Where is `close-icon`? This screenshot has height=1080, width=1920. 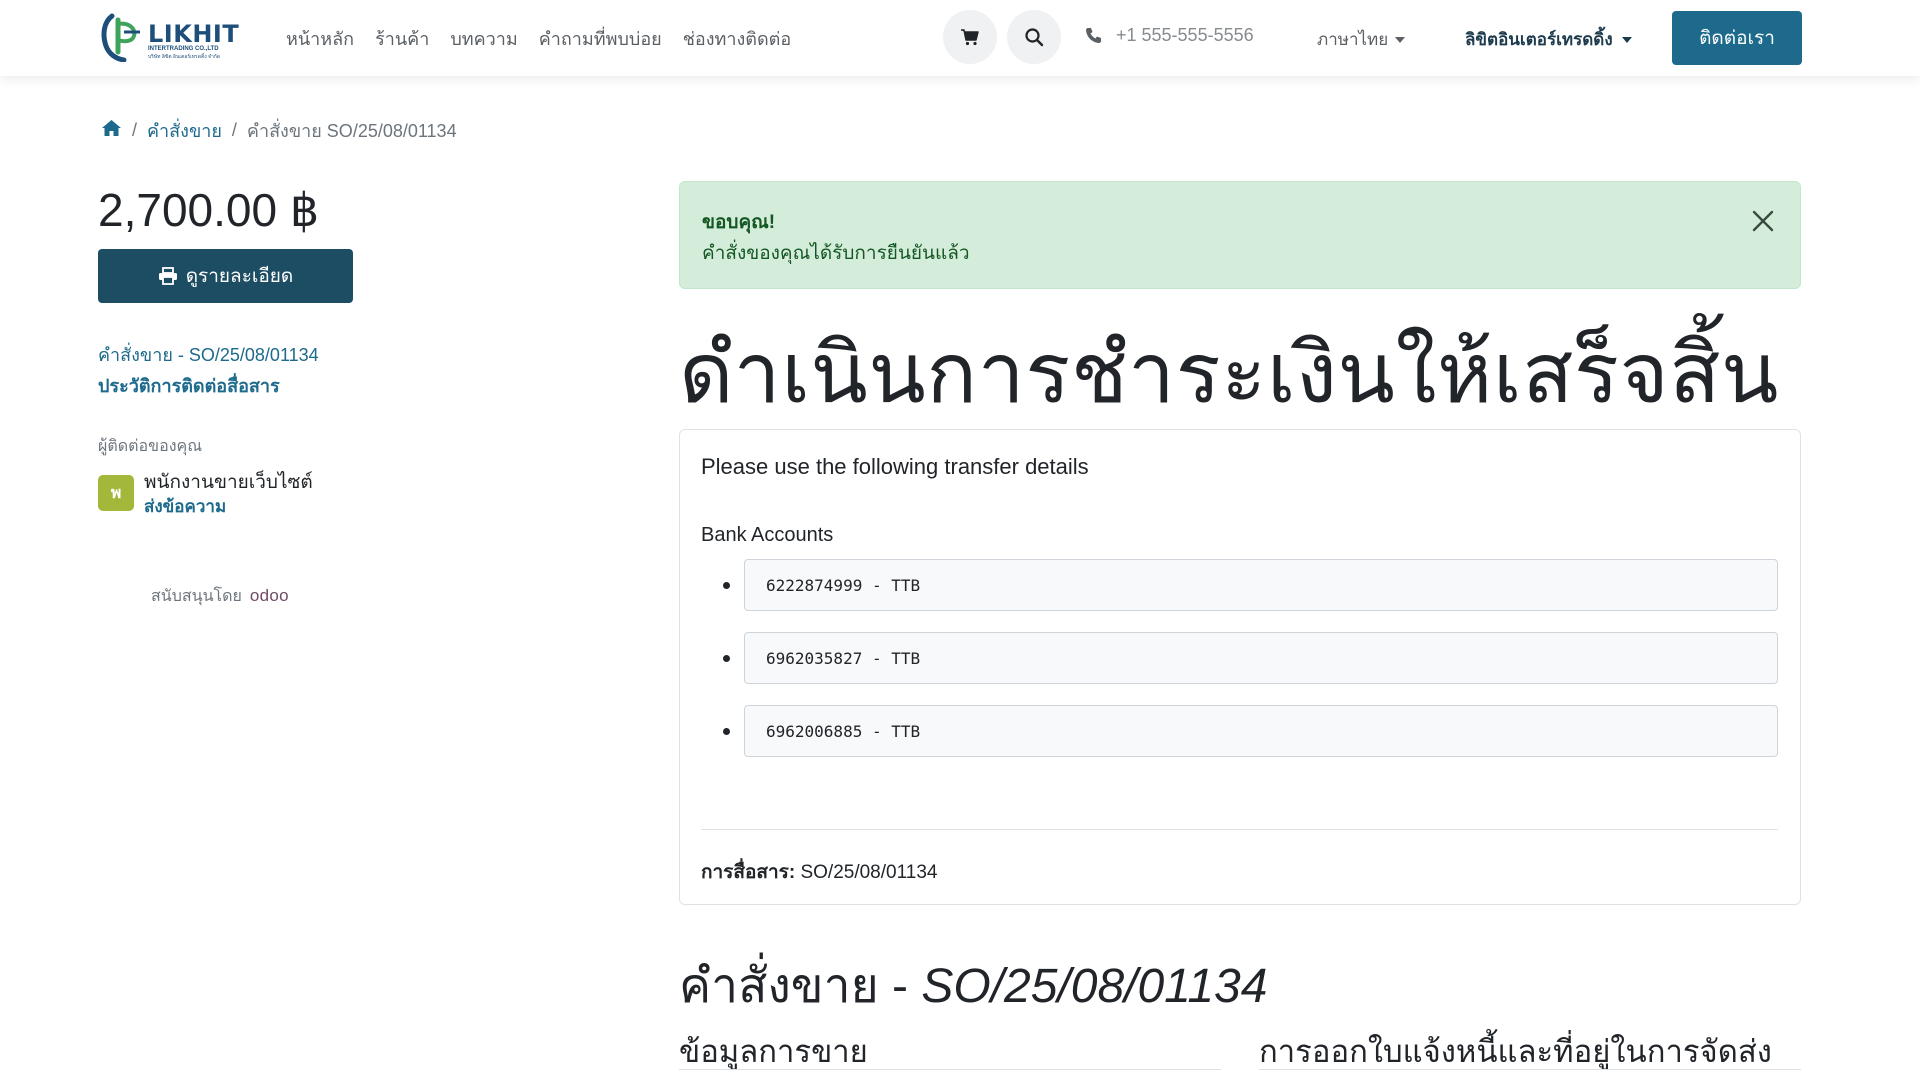 close-icon is located at coordinates (1763, 221).